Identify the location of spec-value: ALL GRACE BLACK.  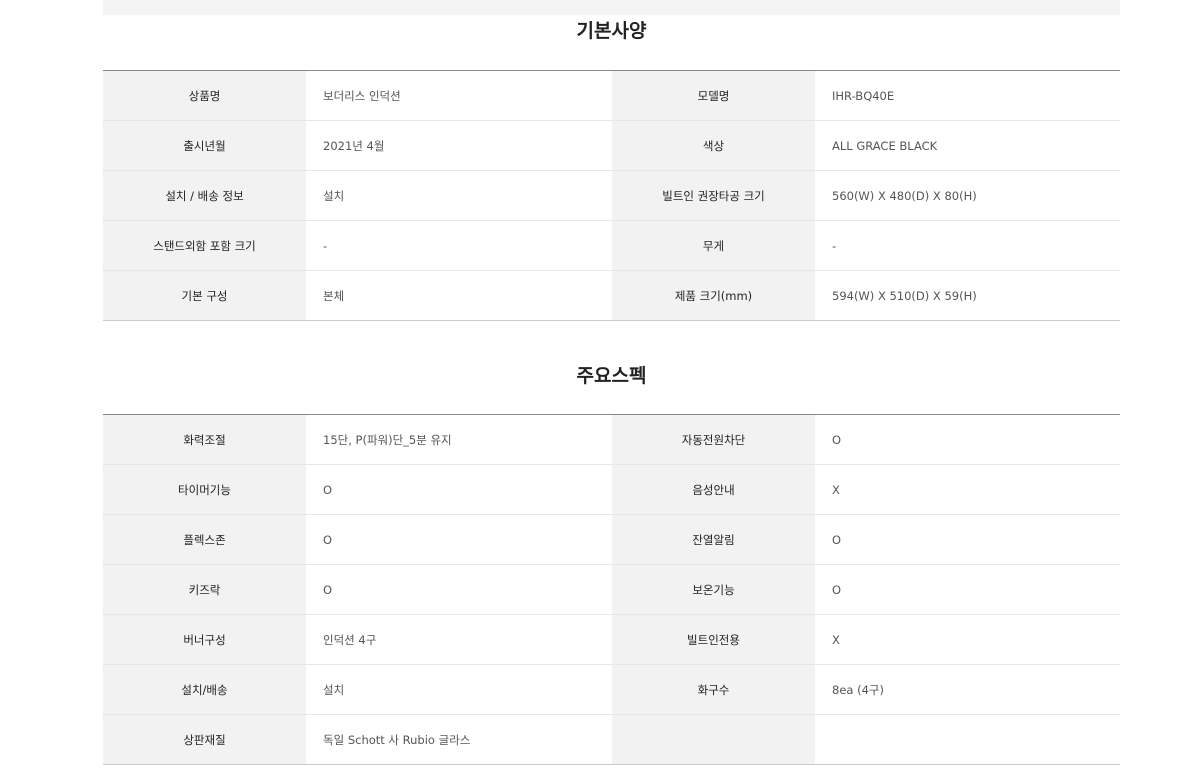
(967, 145).